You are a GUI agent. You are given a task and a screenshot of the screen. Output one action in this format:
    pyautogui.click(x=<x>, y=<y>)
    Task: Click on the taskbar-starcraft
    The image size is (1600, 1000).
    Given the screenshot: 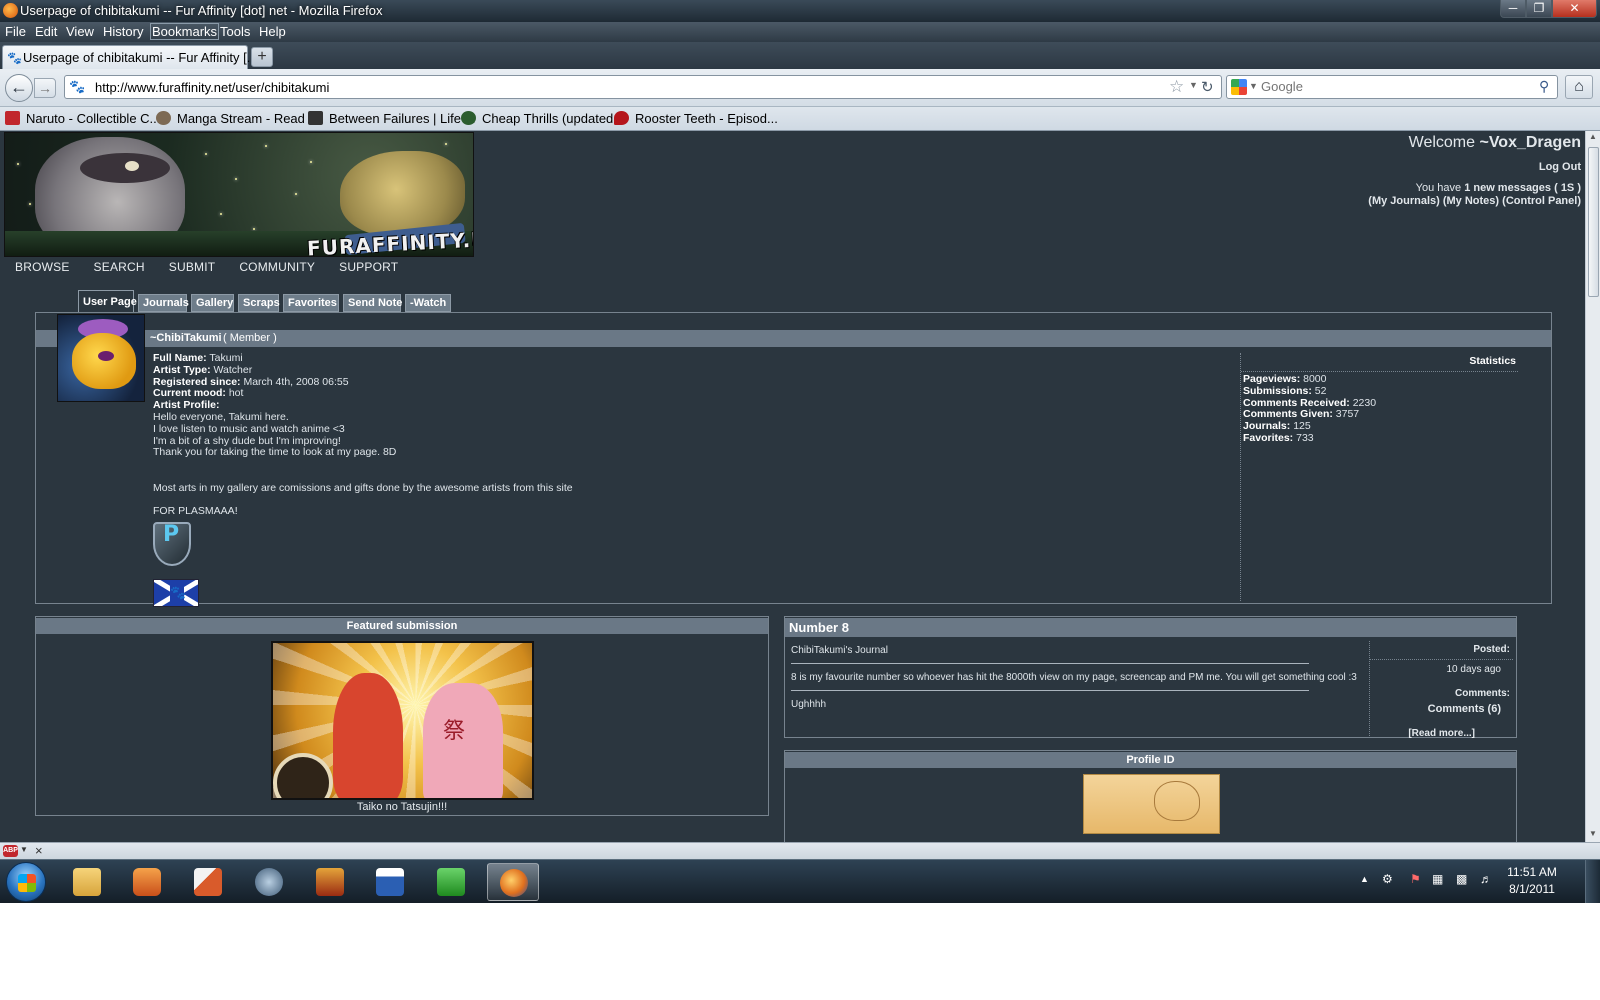 What is the action you would take?
    pyautogui.click(x=269, y=882)
    